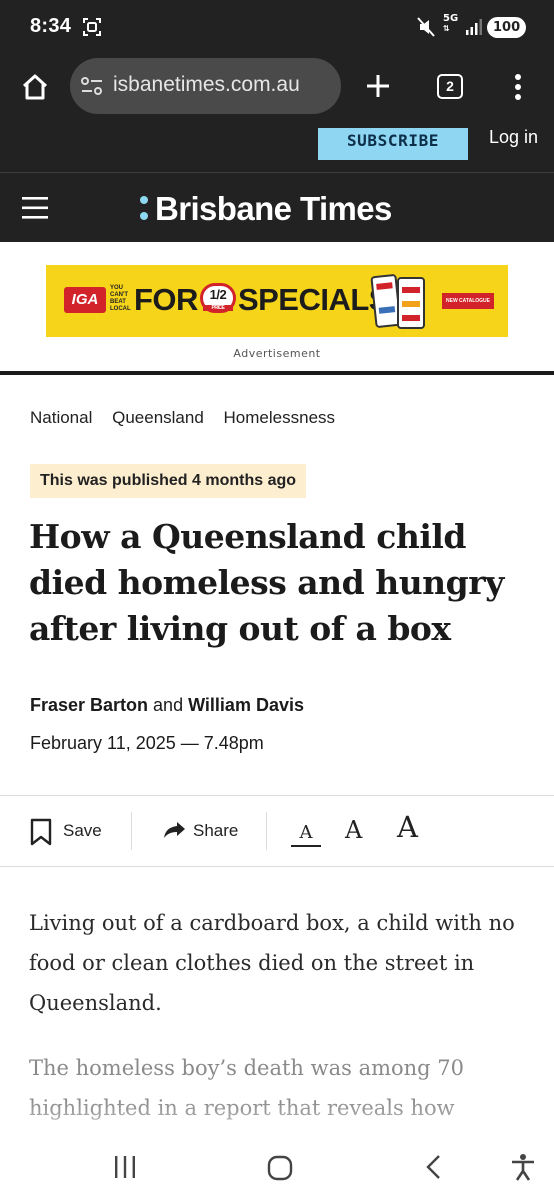  I want to click on browser-toolbar: isbanetimes.com.au 2, so click(277, 88).